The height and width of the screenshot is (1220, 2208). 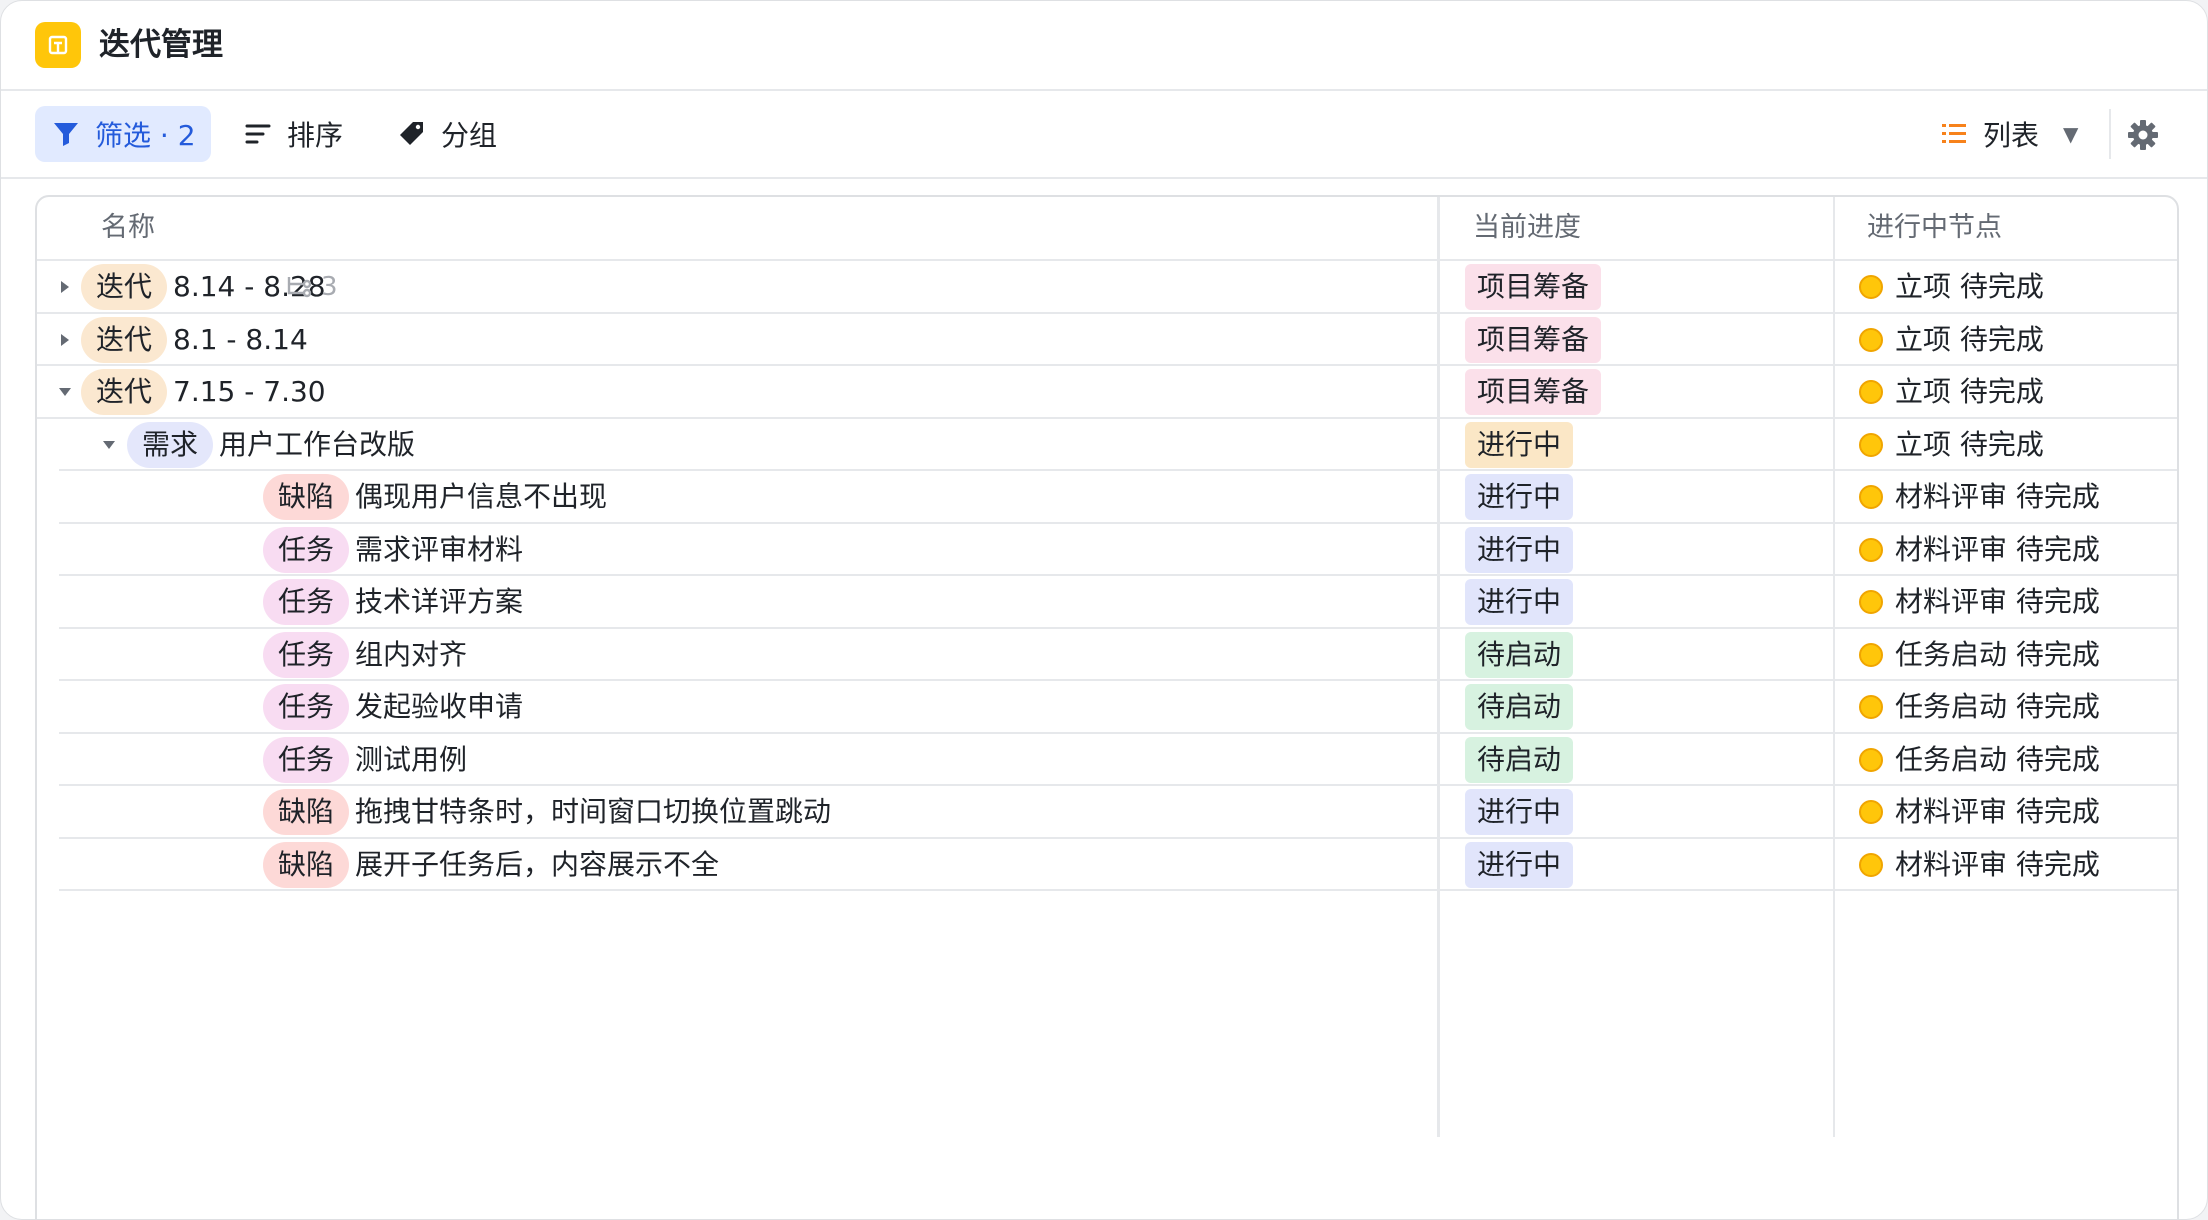 What do you see at coordinates (593, 812) in the screenshot?
I see `item-name: 拖拽甘特条时，时间窗口切换位置跳动` at bounding box center [593, 812].